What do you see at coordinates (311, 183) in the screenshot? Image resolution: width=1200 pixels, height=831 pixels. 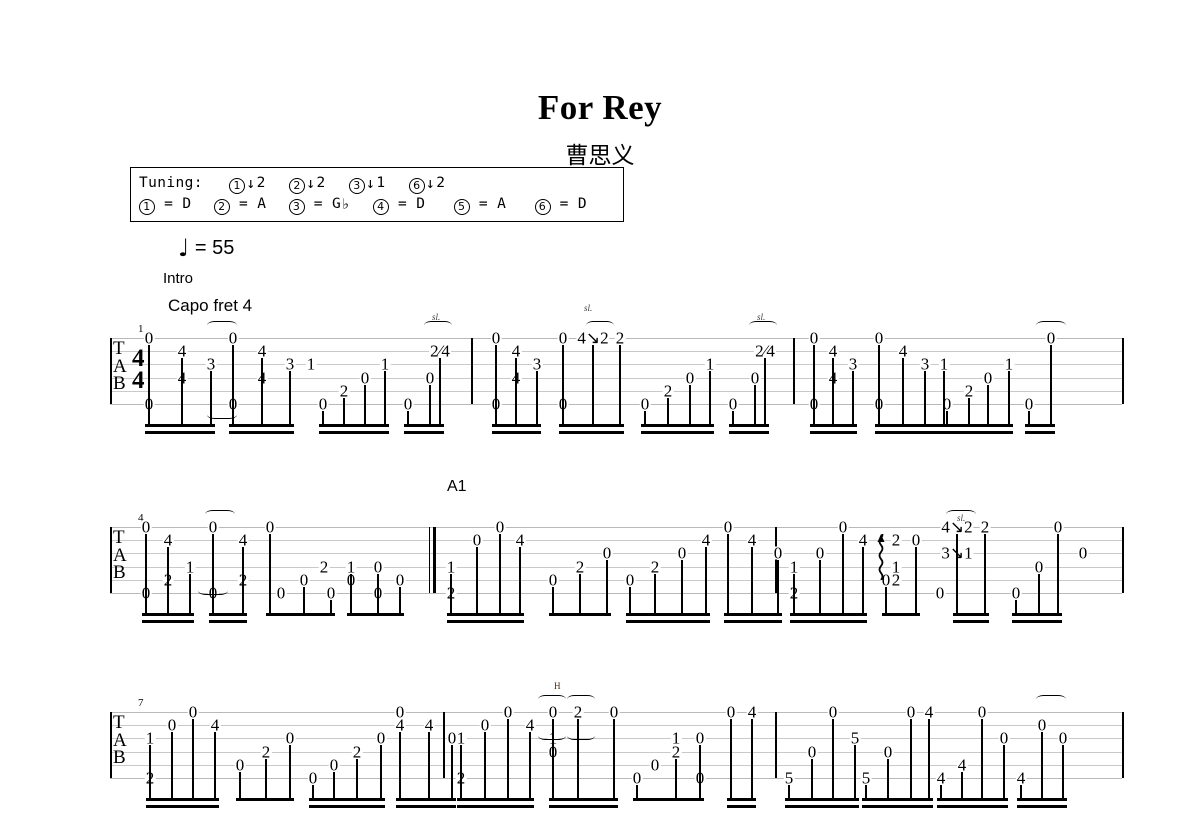 I see `down-arrow-icon: ↓` at bounding box center [311, 183].